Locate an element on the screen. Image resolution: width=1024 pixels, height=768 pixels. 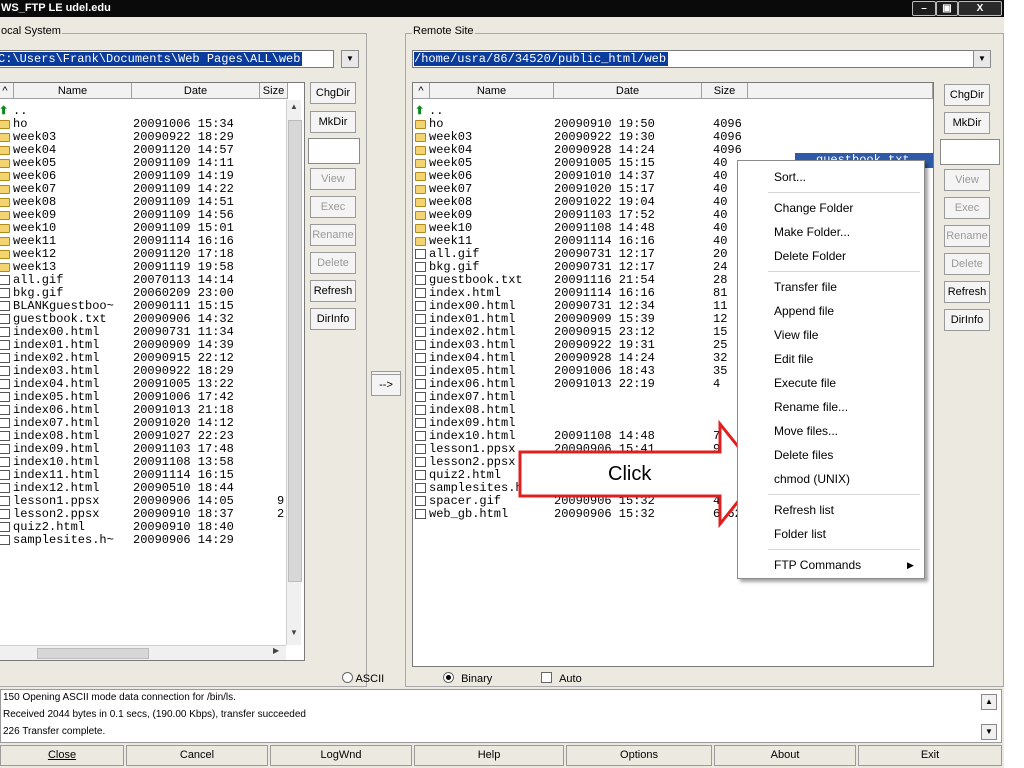
remote-exec-button: Exec is located at coordinates (967, 208).